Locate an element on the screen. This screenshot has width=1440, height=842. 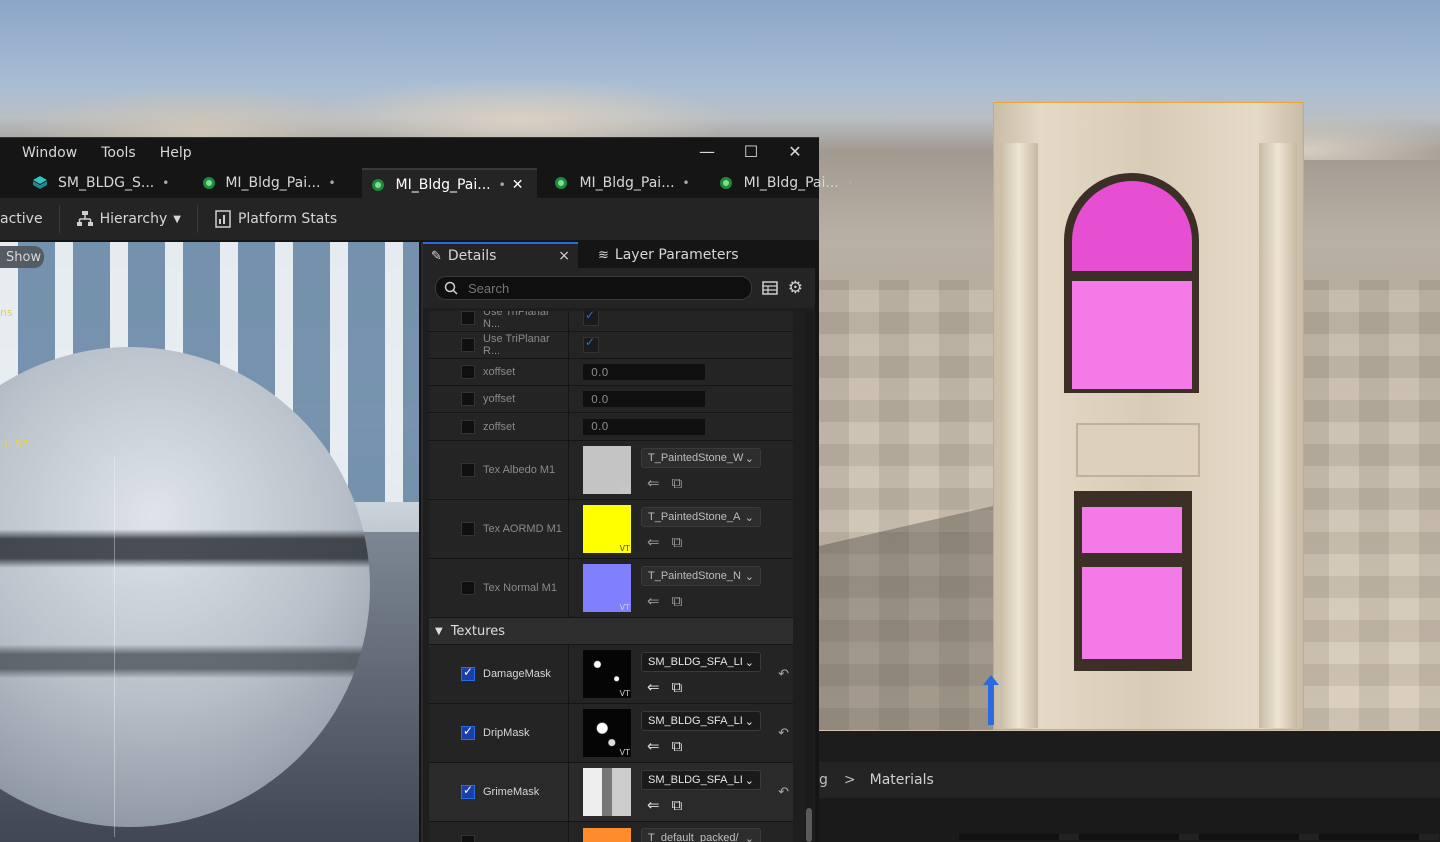
asset-picker: SM_BLDG_SFA_LI⌄ ⇐ ⧉ is located at coordinates (701, 733).